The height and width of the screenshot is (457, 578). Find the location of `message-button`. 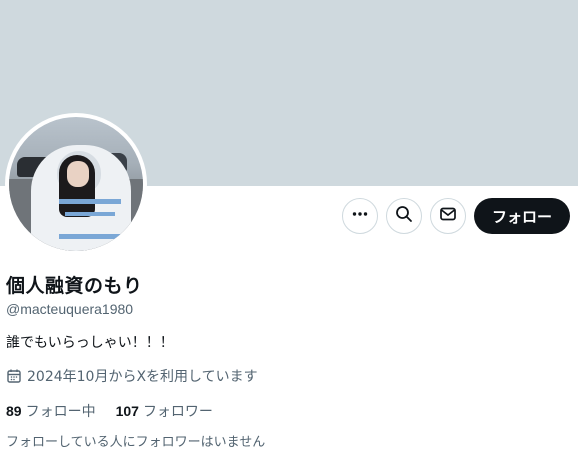

message-button is located at coordinates (447, 216).